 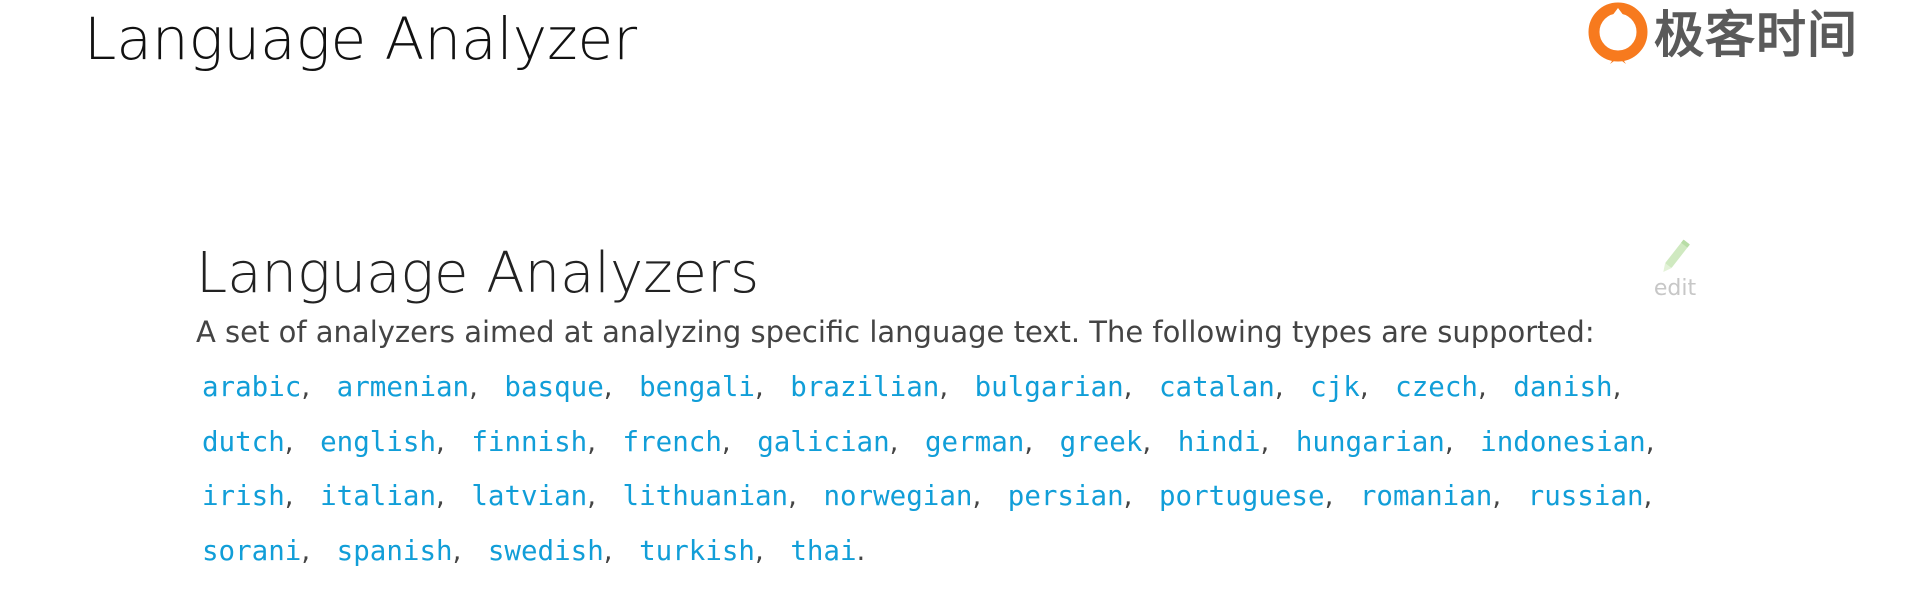 I want to click on language-link-thai: thai, so click(x=823, y=551).